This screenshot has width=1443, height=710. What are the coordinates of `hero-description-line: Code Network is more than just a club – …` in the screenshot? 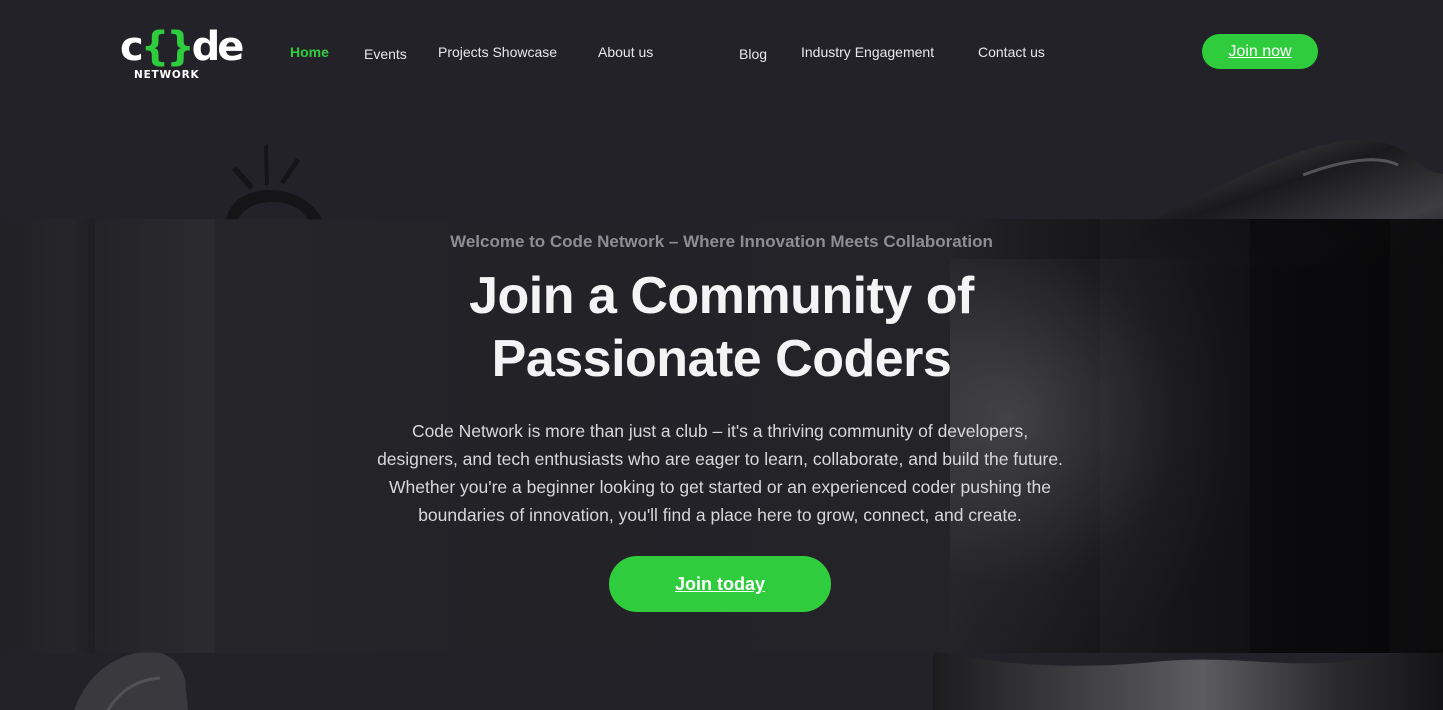 It's located at (720, 431).